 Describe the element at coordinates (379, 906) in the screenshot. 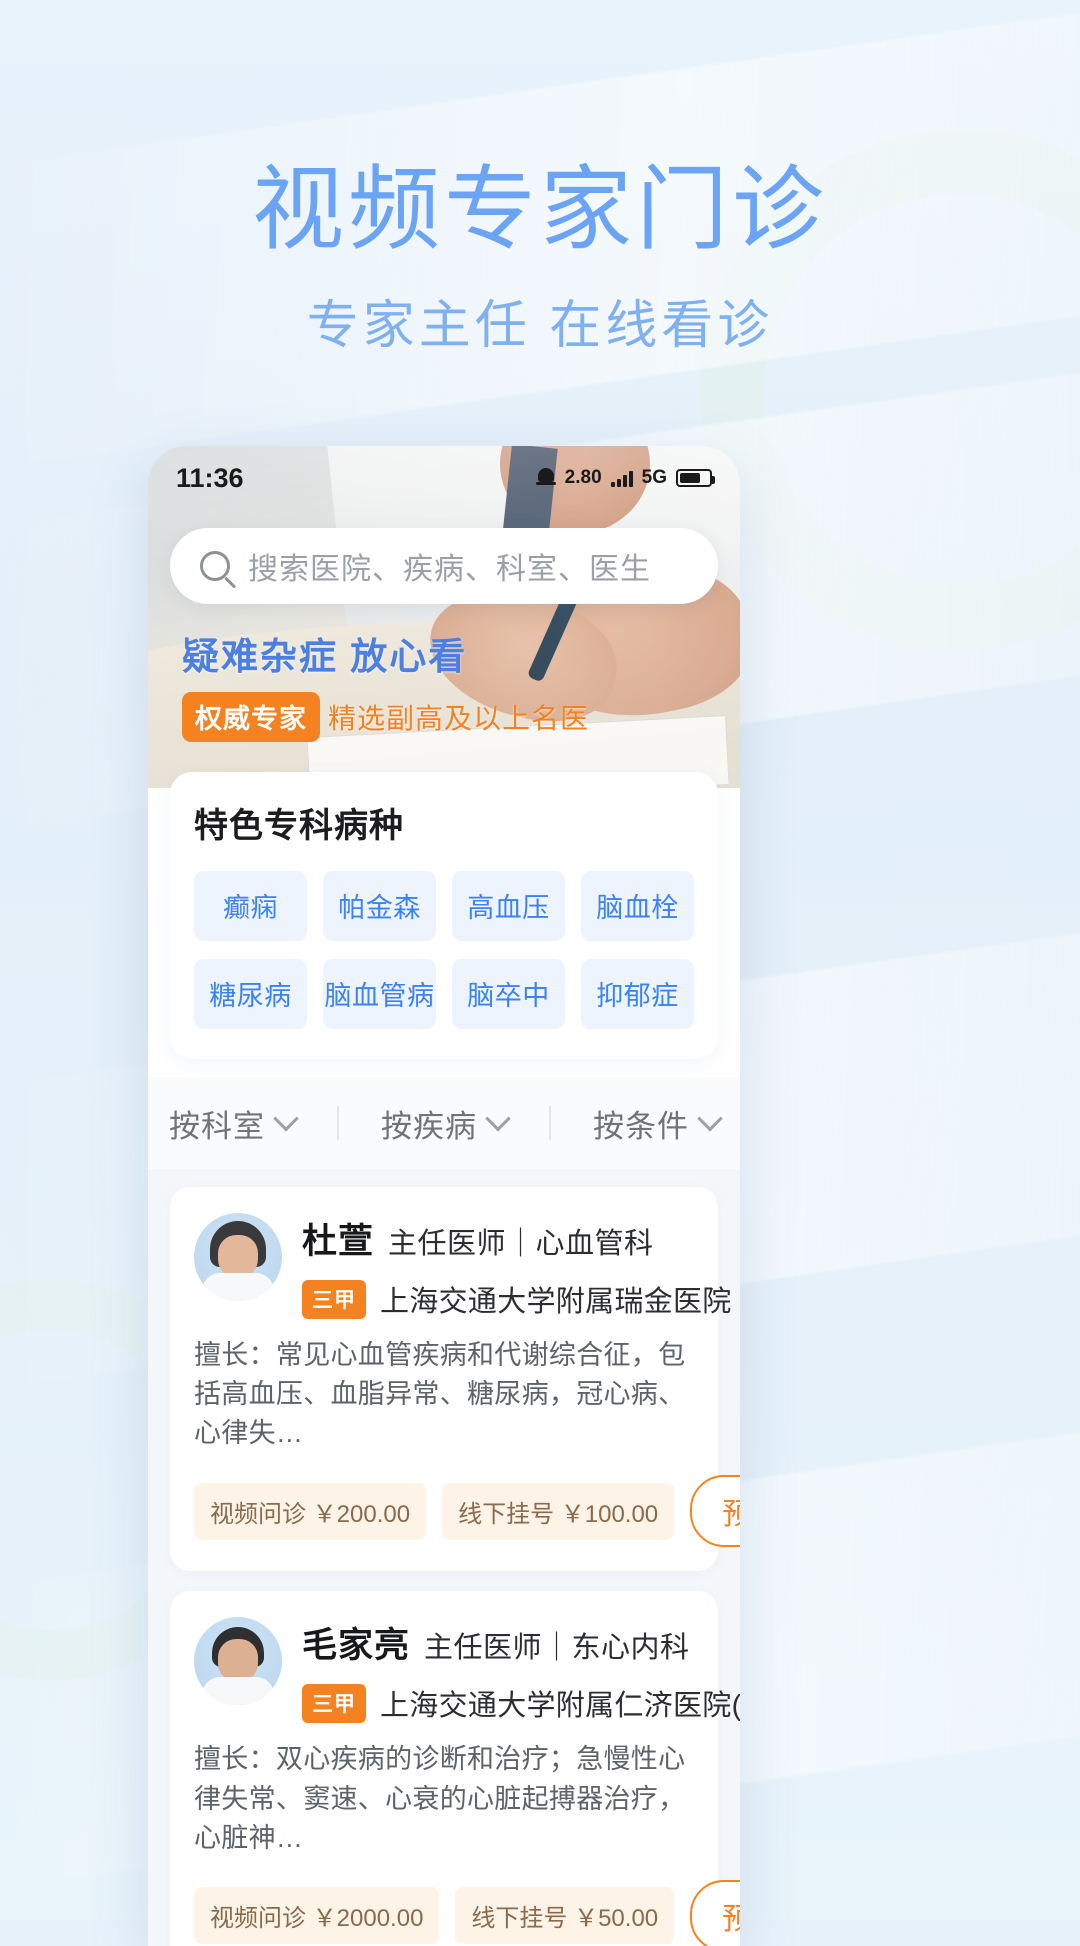

I see `specialty-tag: 帕金森` at that location.